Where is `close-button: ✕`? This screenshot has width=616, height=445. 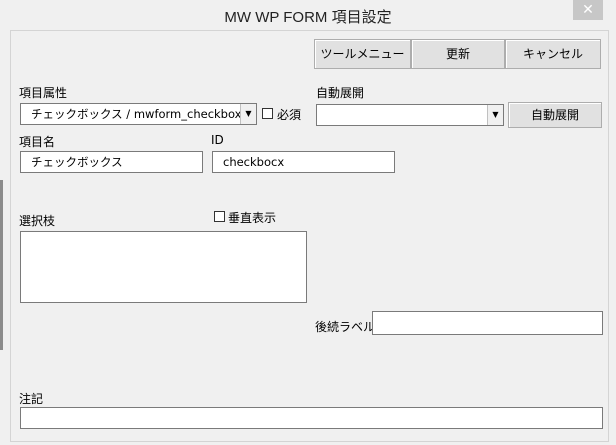 close-button: ✕ is located at coordinates (588, 10).